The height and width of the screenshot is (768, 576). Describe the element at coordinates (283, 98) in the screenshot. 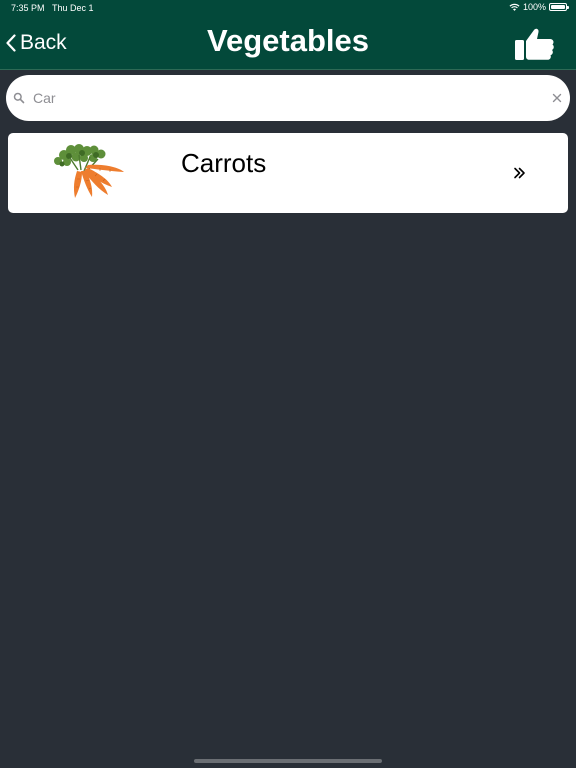

I see `search-input` at that location.